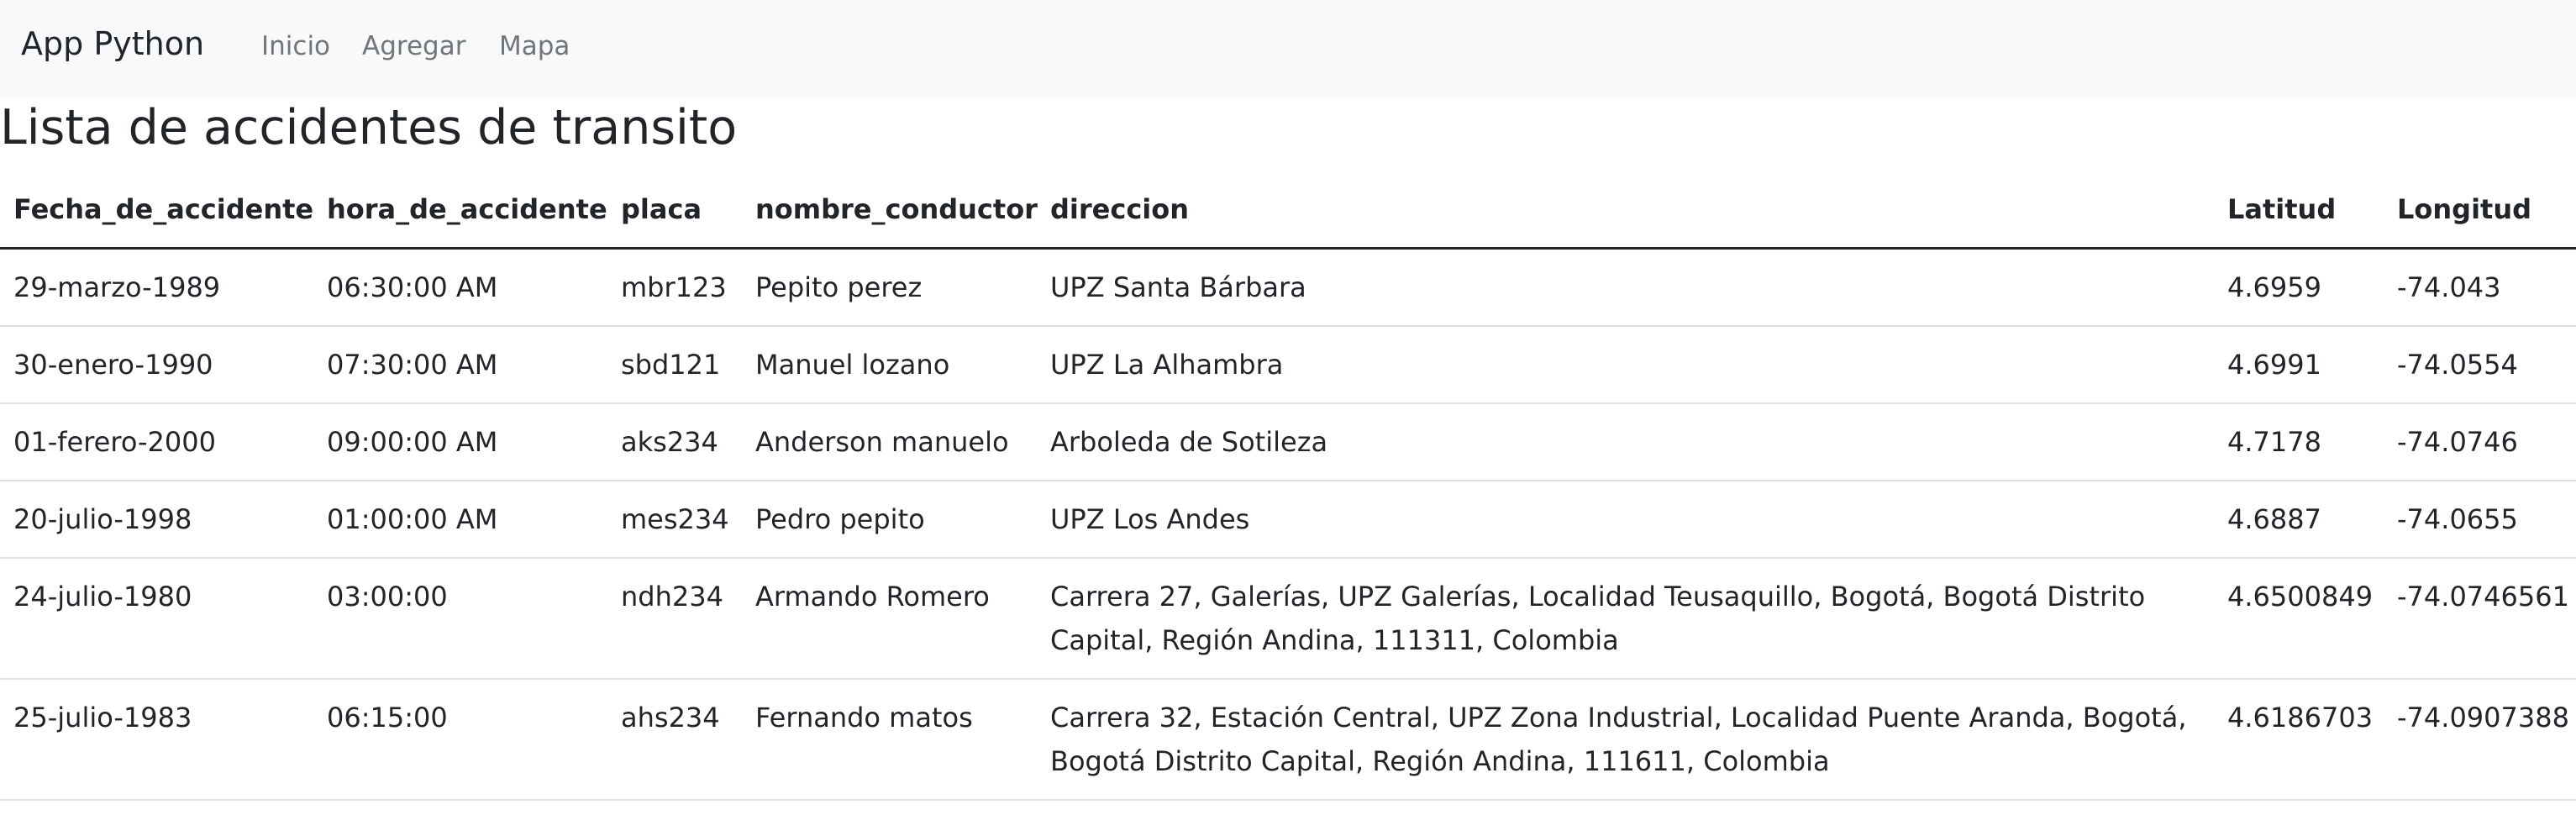 This screenshot has width=2576, height=815. Describe the element at coordinates (460, 364) in the screenshot. I see `cell-hora: 07:30:00 AM` at that location.